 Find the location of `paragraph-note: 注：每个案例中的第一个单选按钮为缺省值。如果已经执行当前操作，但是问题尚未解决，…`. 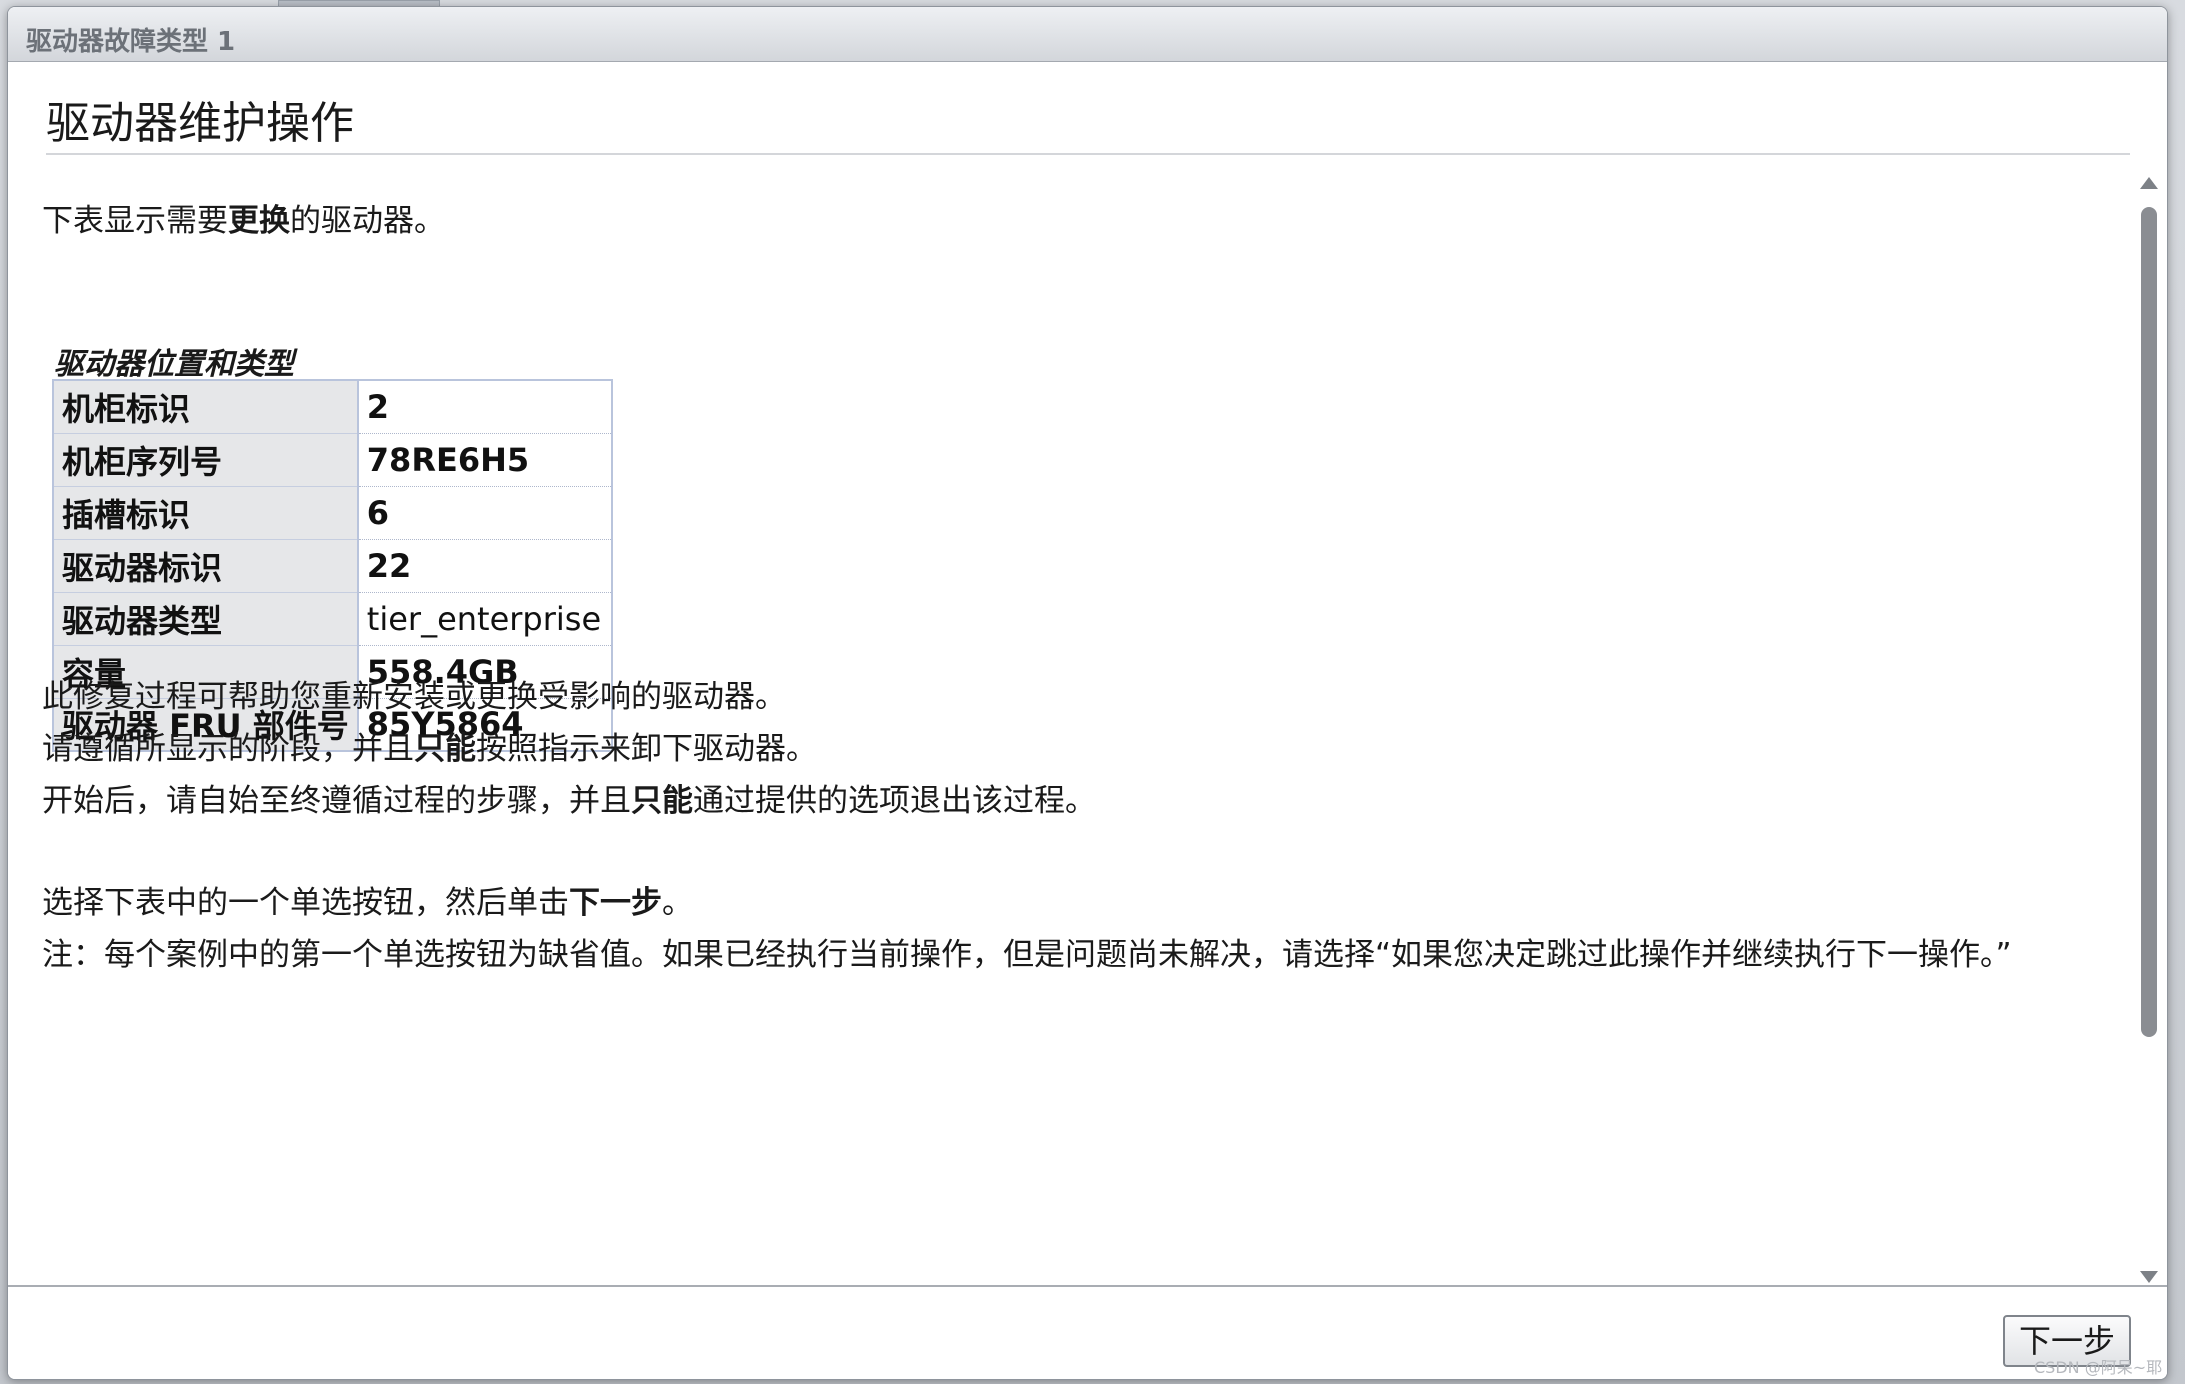

paragraph-note: 注：每个案例中的第一个单选按钮为缺省值。如果已经执行当前操作，但是问题尚未解决，… is located at coordinates (1027, 955).